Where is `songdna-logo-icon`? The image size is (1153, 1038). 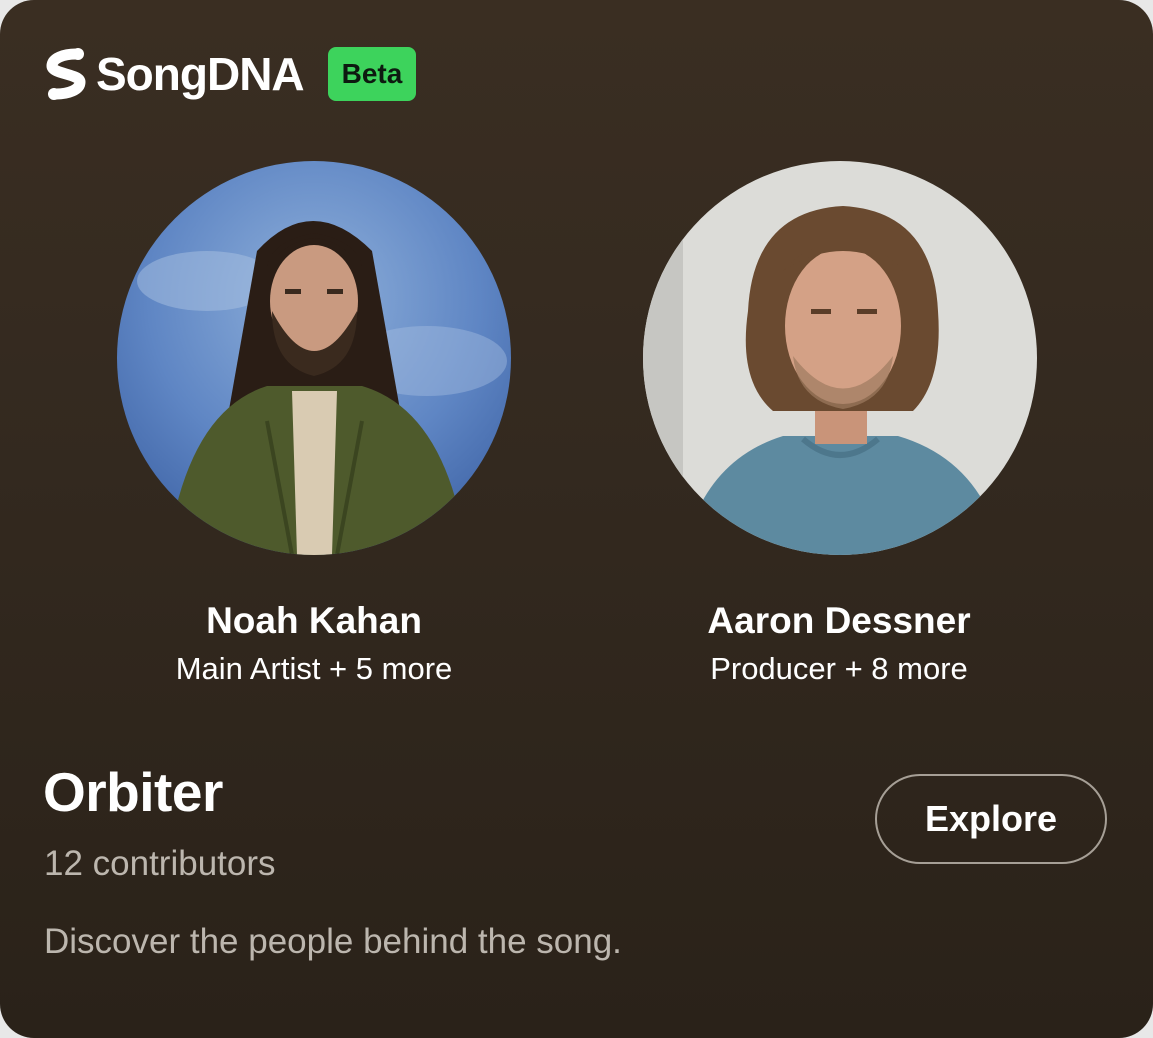
songdna-logo-icon is located at coordinates (66, 74).